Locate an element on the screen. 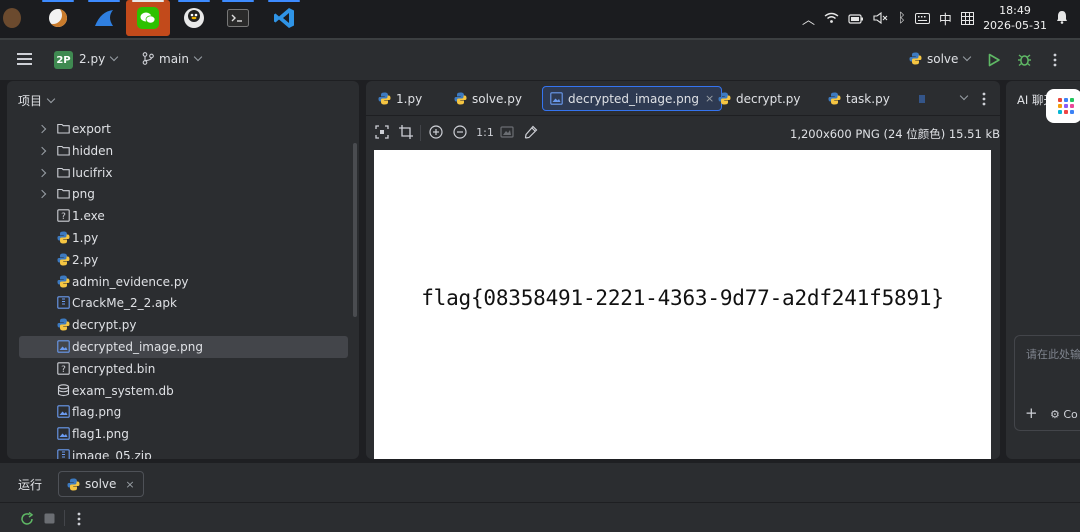 The height and width of the screenshot is (532, 1080). chevron-up-icon: ︿ is located at coordinates (808, 18).